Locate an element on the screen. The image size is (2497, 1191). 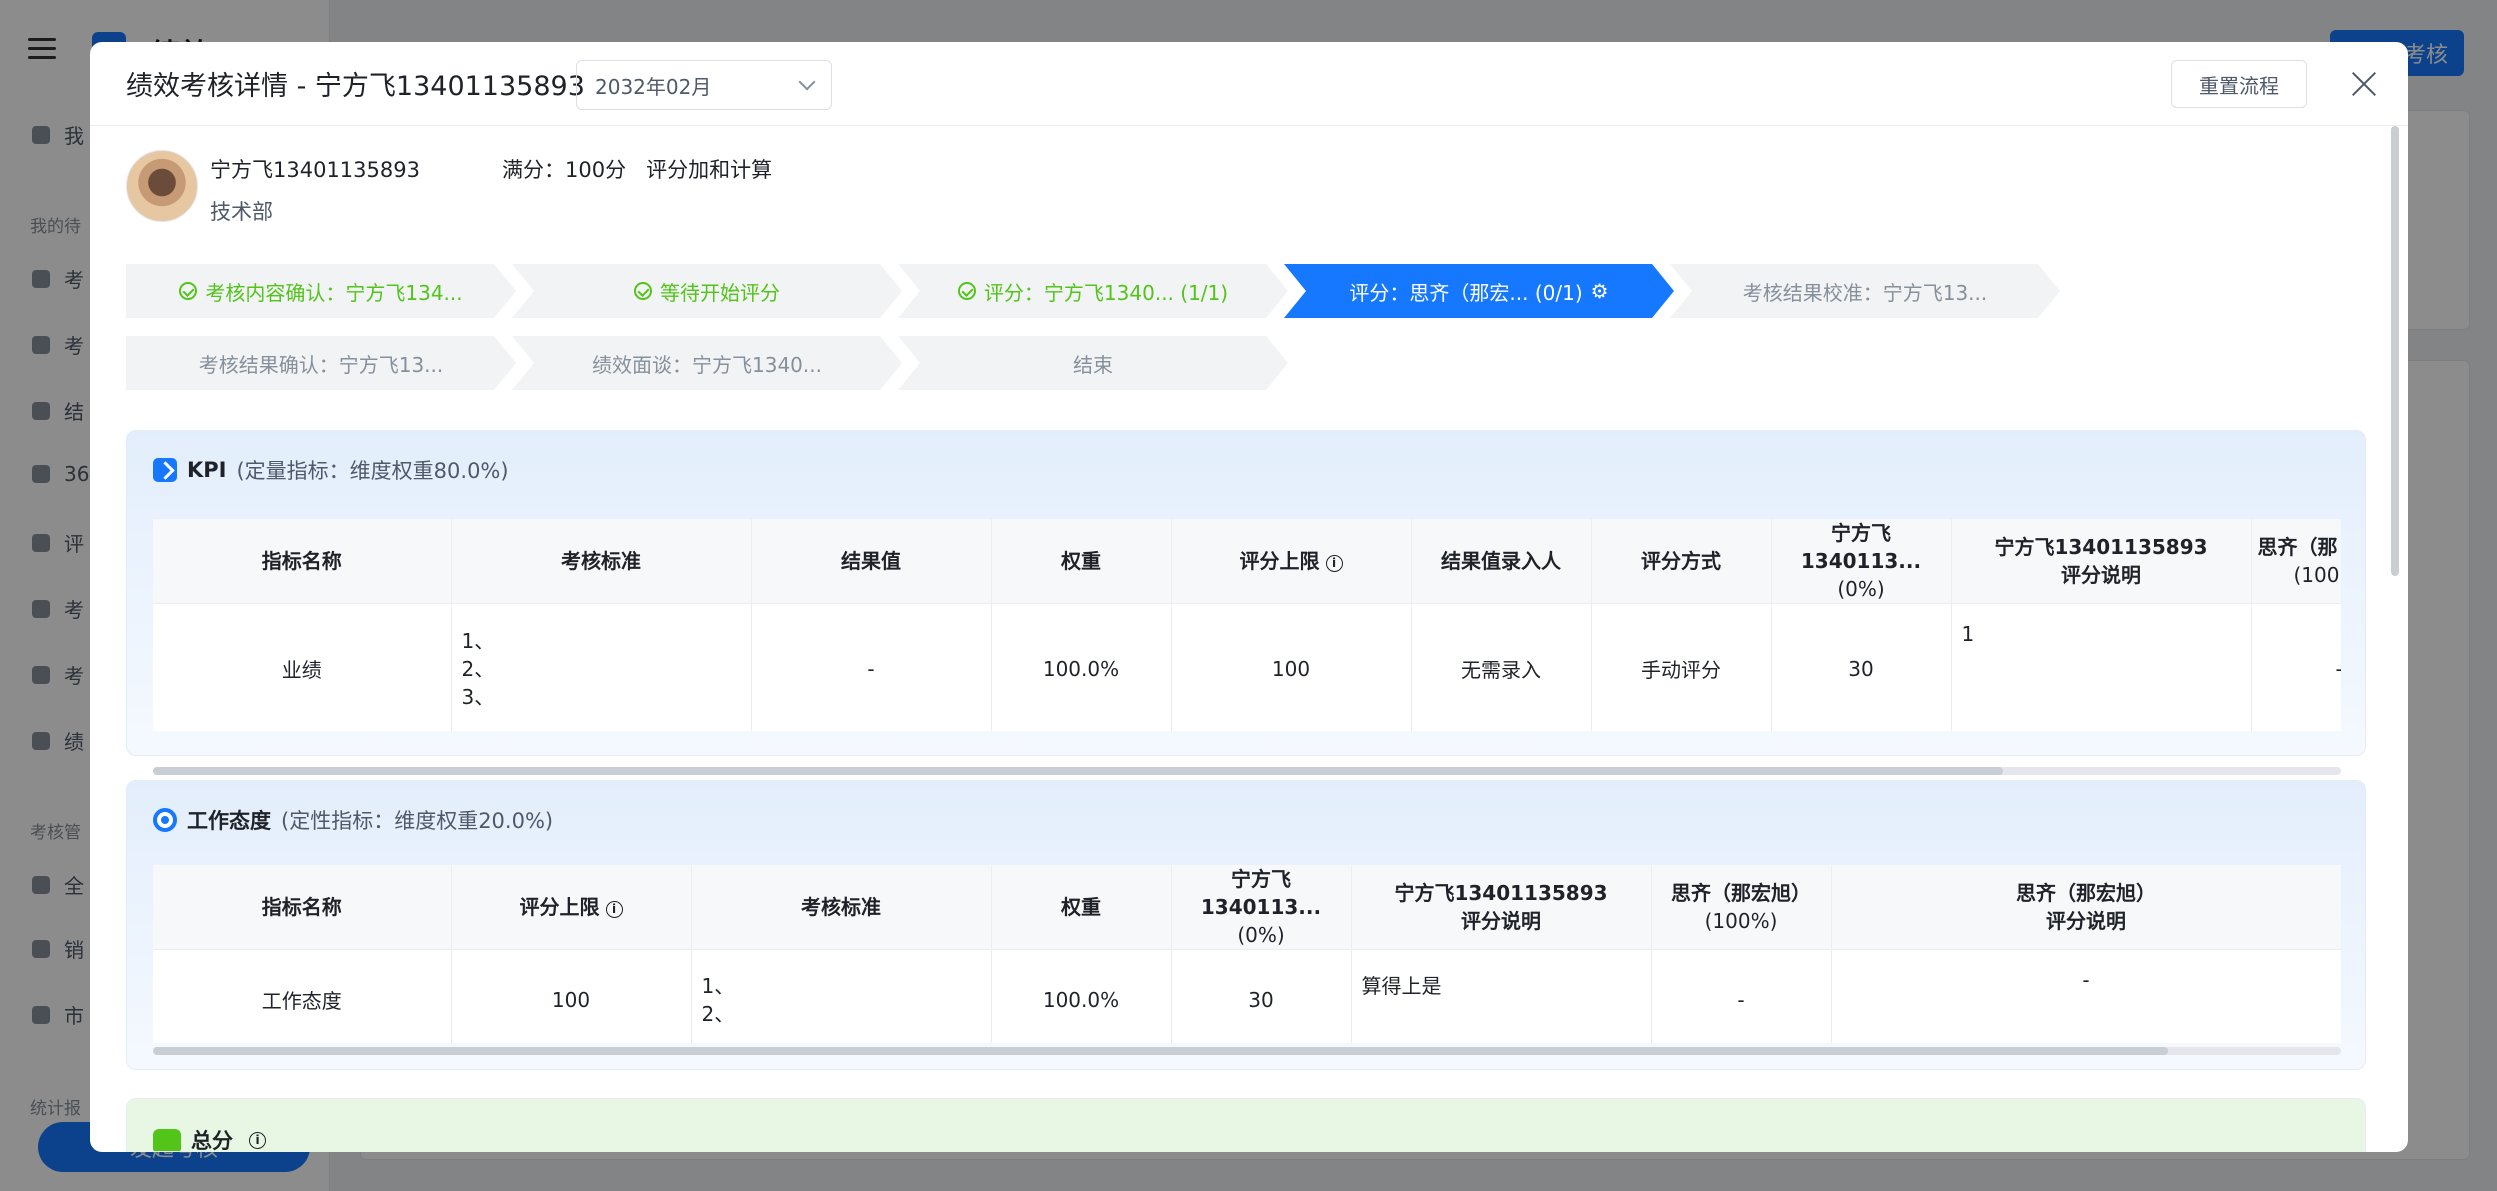
month-select: 2032年02月 is located at coordinates (704, 85).